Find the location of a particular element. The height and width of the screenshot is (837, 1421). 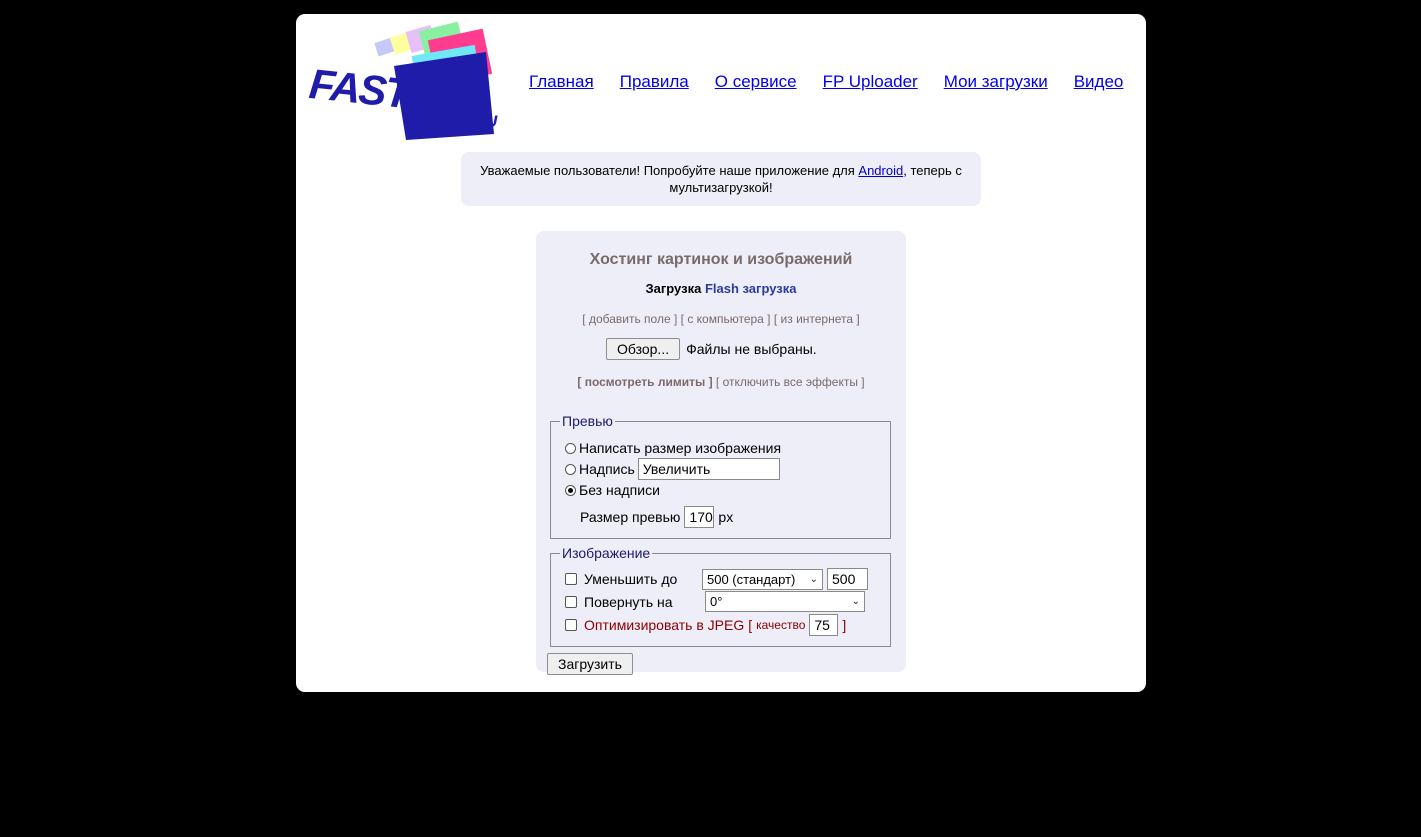

nav-fp-uploader: FP Uploader is located at coordinates (870, 82).